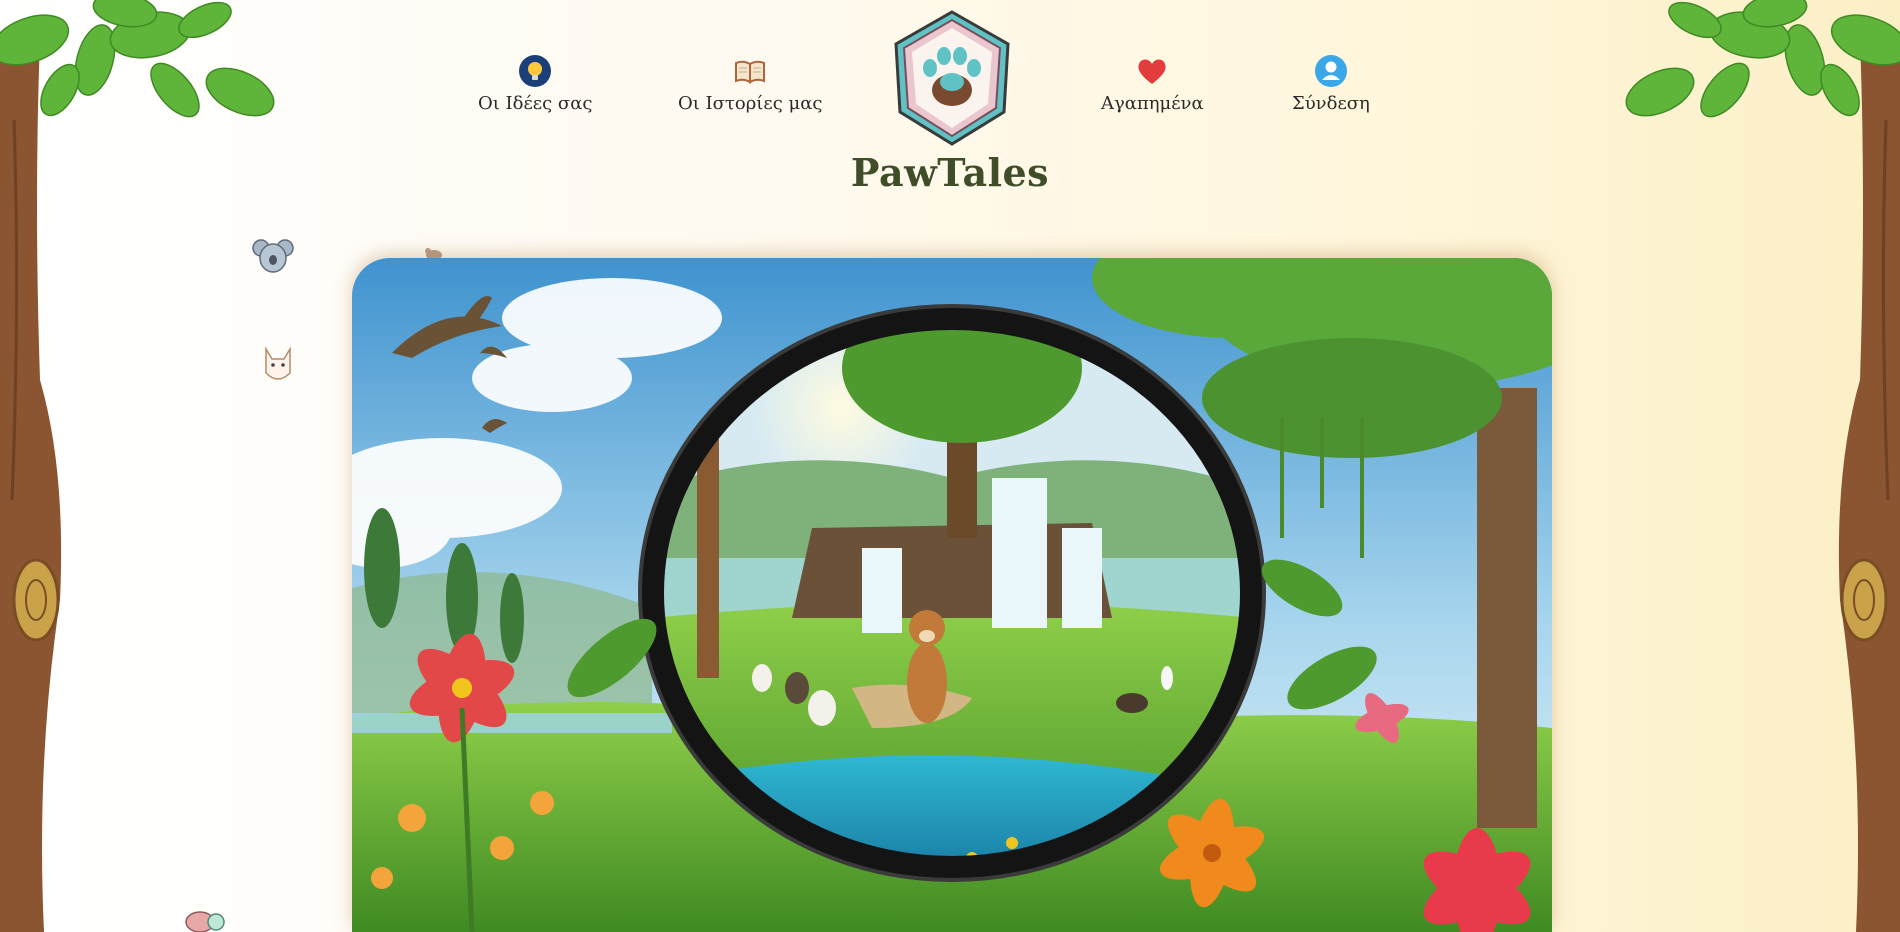 The width and height of the screenshot is (1900, 932). What do you see at coordinates (950, 172) in the screenshot?
I see `page-title: PawTales` at bounding box center [950, 172].